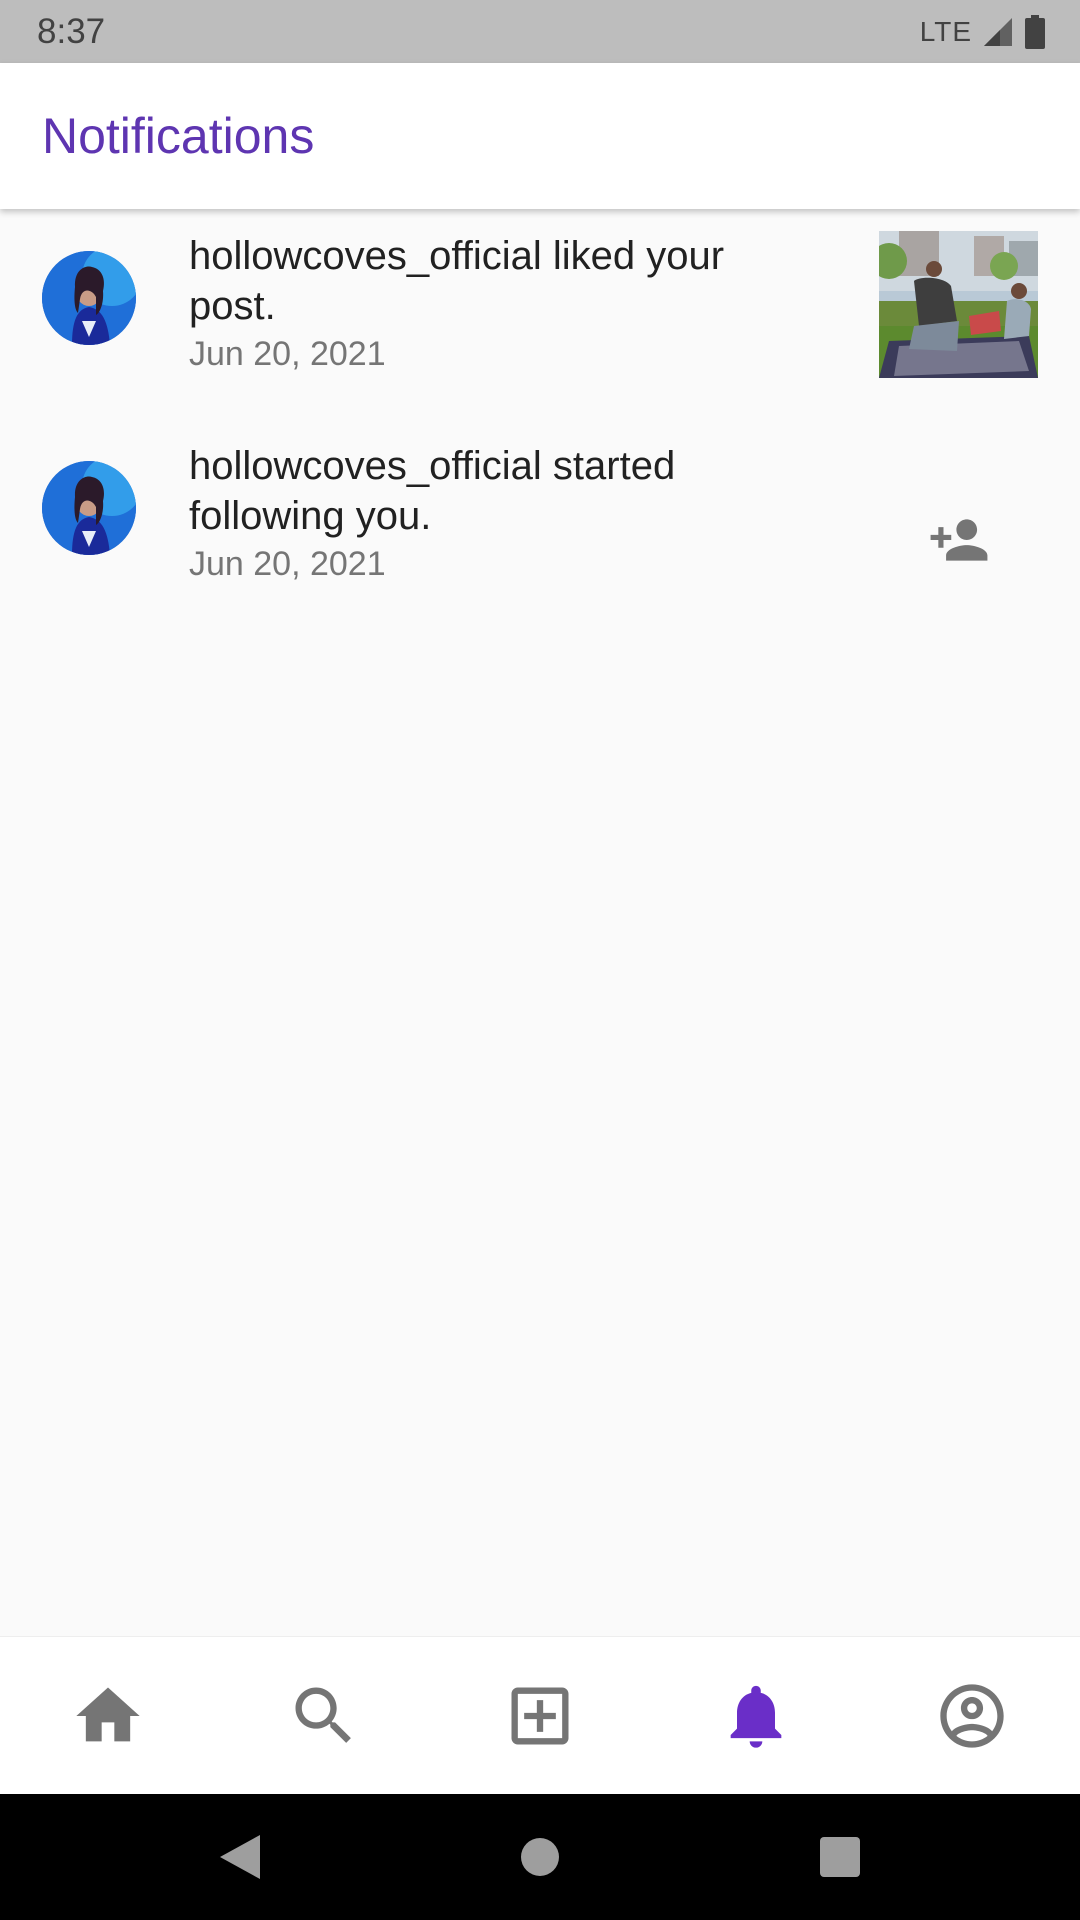 The width and height of the screenshot is (1080, 1920). What do you see at coordinates (540, 31) in the screenshot?
I see `status-bar: 8:37 LTE` at bounding box center [540, 31].